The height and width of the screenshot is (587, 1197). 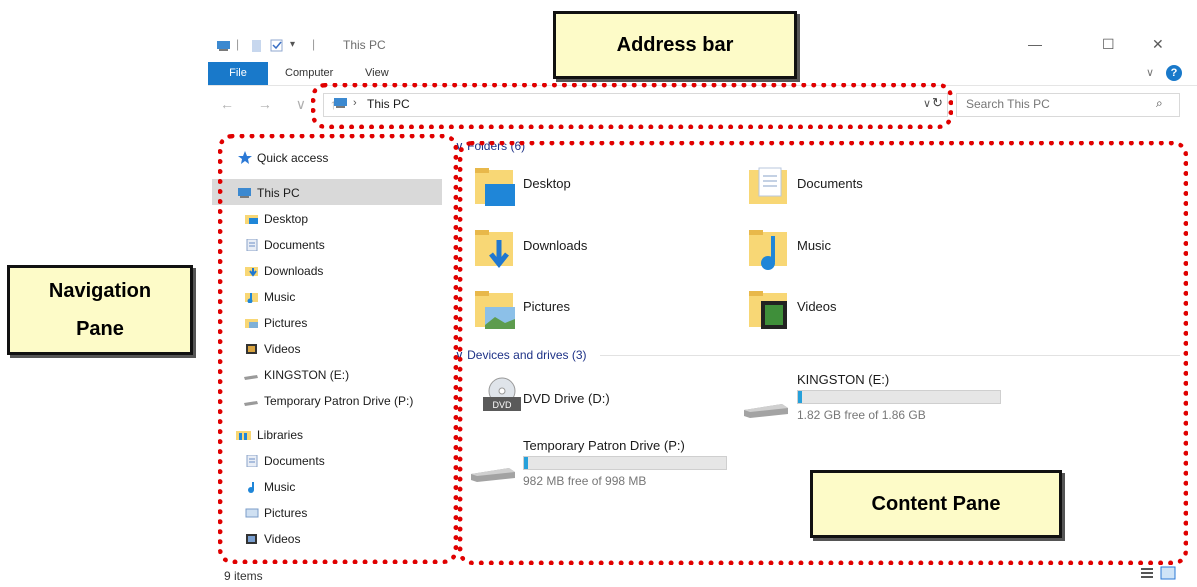 I want to click on tab-view: View, so click(x=377, y=73).